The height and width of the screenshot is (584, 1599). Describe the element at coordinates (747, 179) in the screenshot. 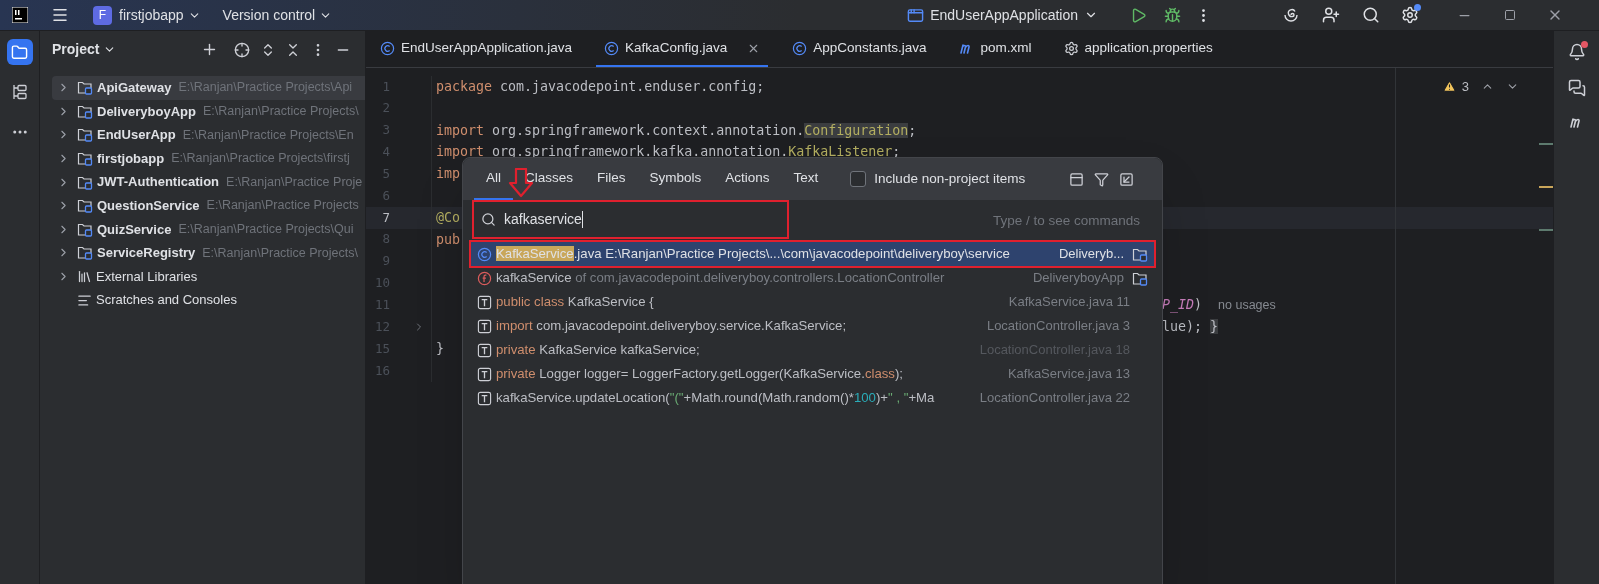

I see `search-tab: Actions` at that location.